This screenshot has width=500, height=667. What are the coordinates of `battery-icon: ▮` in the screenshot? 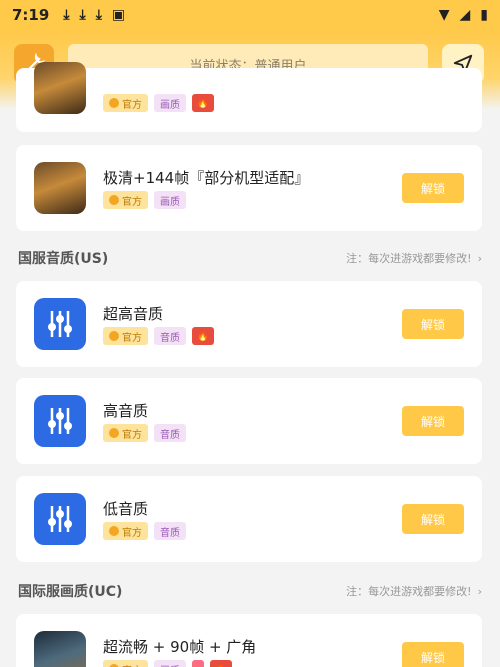 It's located at (484, 15).